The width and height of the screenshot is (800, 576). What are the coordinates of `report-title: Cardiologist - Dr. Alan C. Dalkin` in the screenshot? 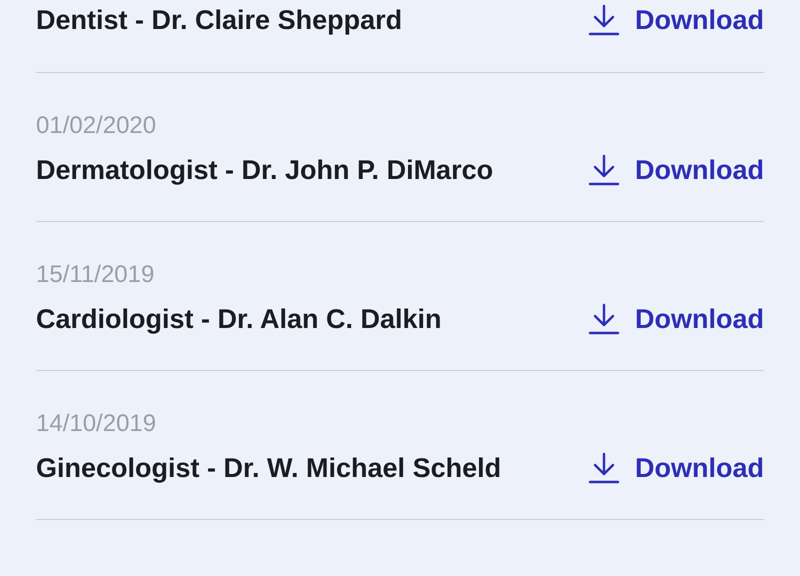 It's located at (239, 319).